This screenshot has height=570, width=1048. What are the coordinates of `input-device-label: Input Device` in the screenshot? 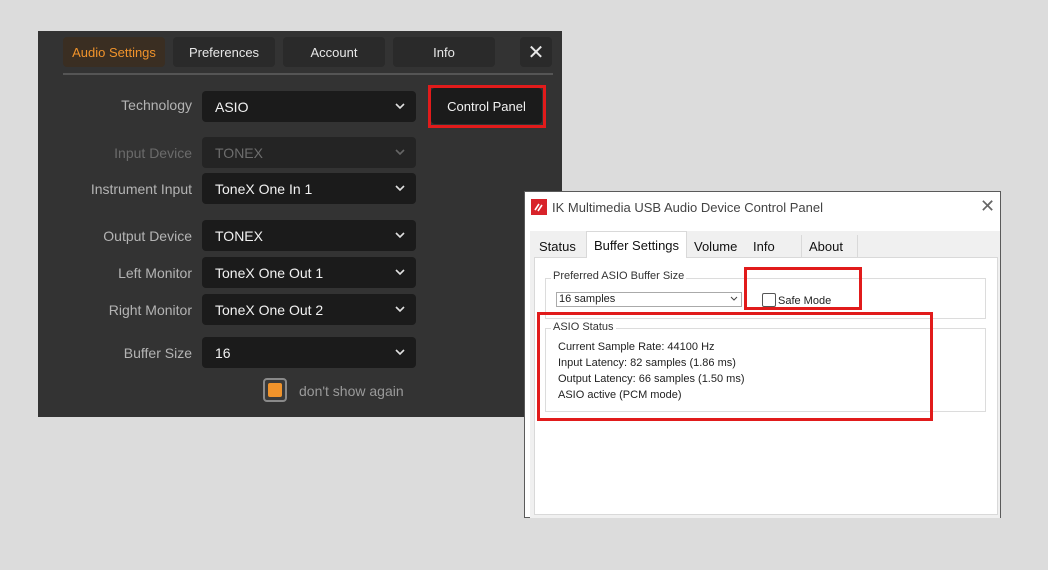 It's located at (153, 153).